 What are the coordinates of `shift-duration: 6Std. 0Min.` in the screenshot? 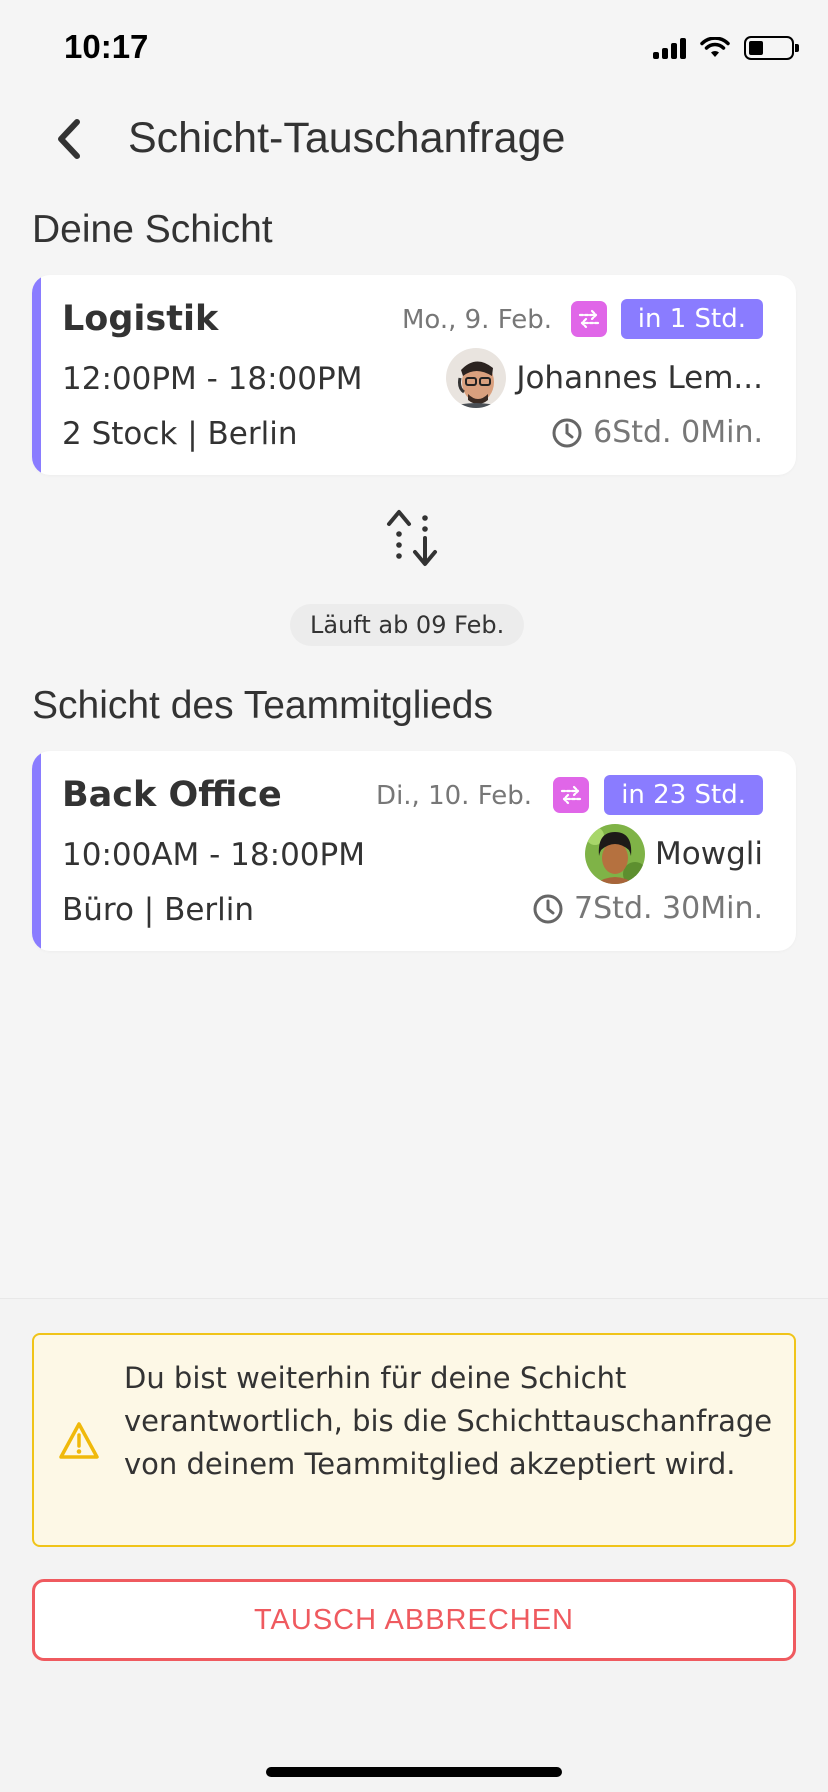 It's located at (657, 432).